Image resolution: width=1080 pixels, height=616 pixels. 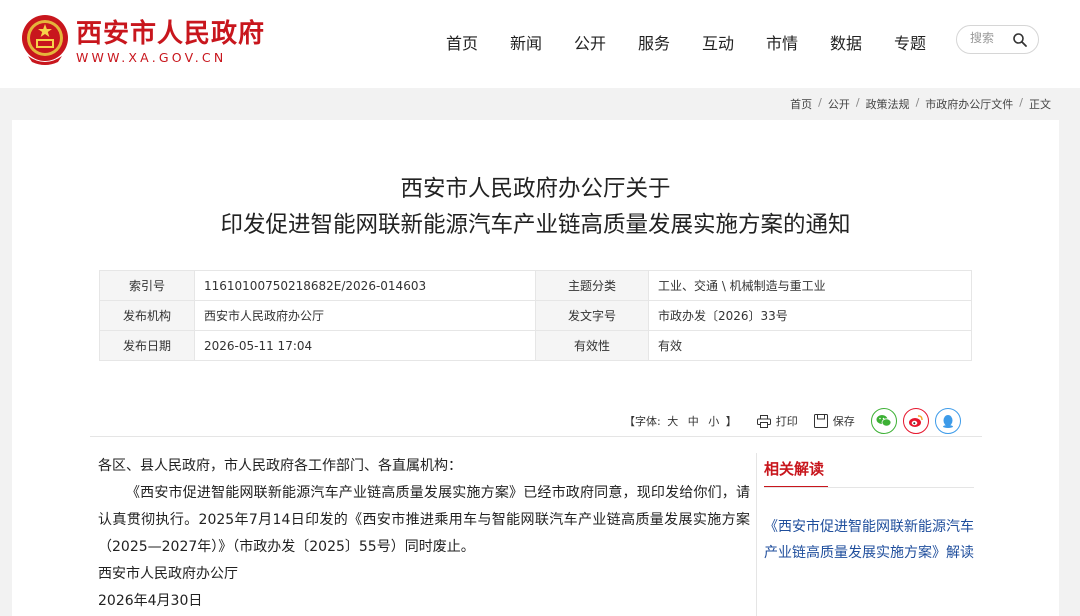 I want to click on search-icon, so click(x=1020, y=40).